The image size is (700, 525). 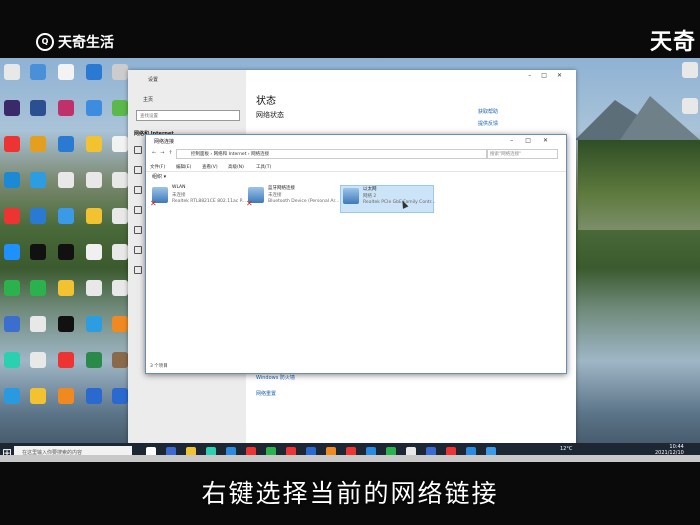 I want to click on settings-search-input: 查找设置, so click(x=188, y=115).